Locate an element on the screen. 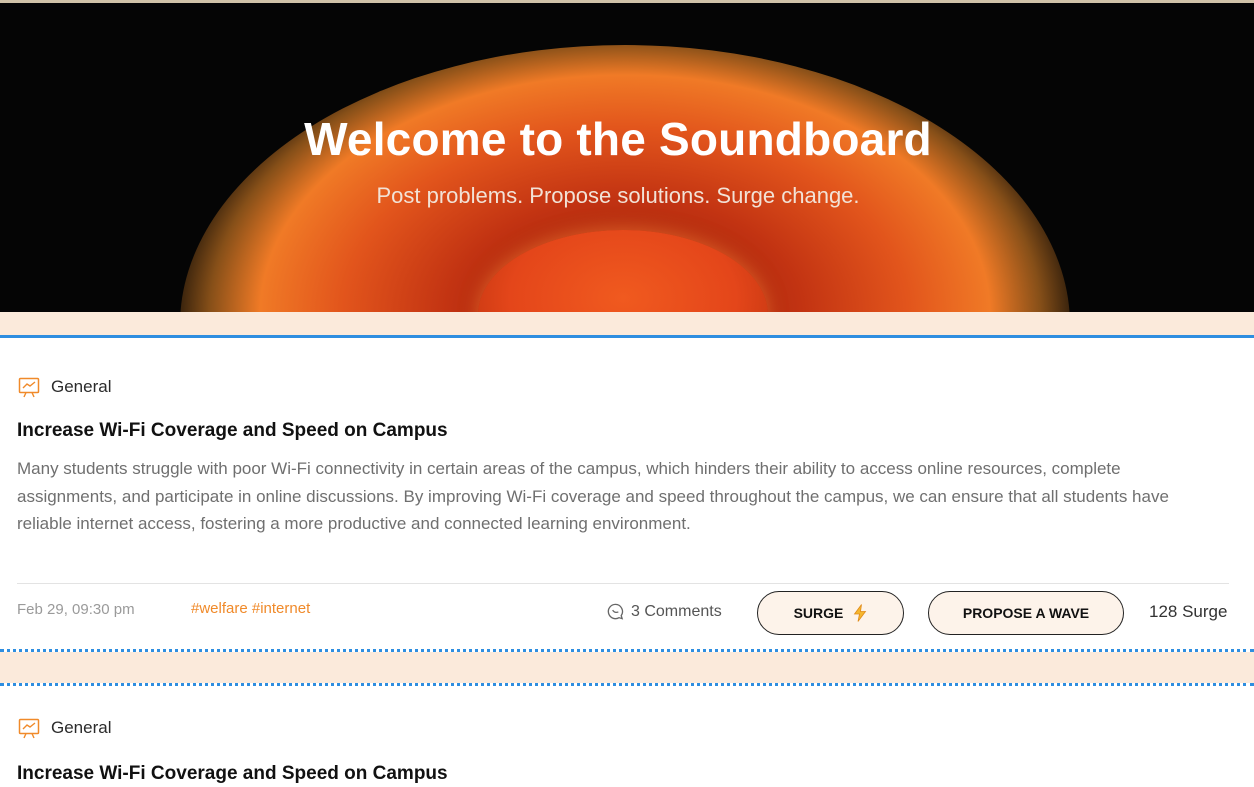  propose-wave-button: PROPOSE A WAVE is located at coordinates (1026, 613).